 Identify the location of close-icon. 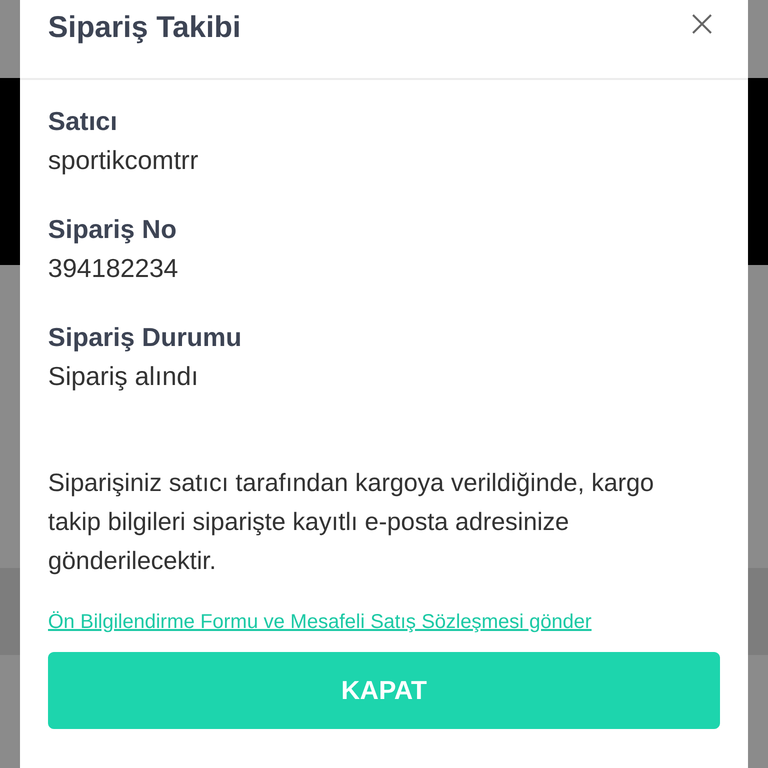
(702, 24).